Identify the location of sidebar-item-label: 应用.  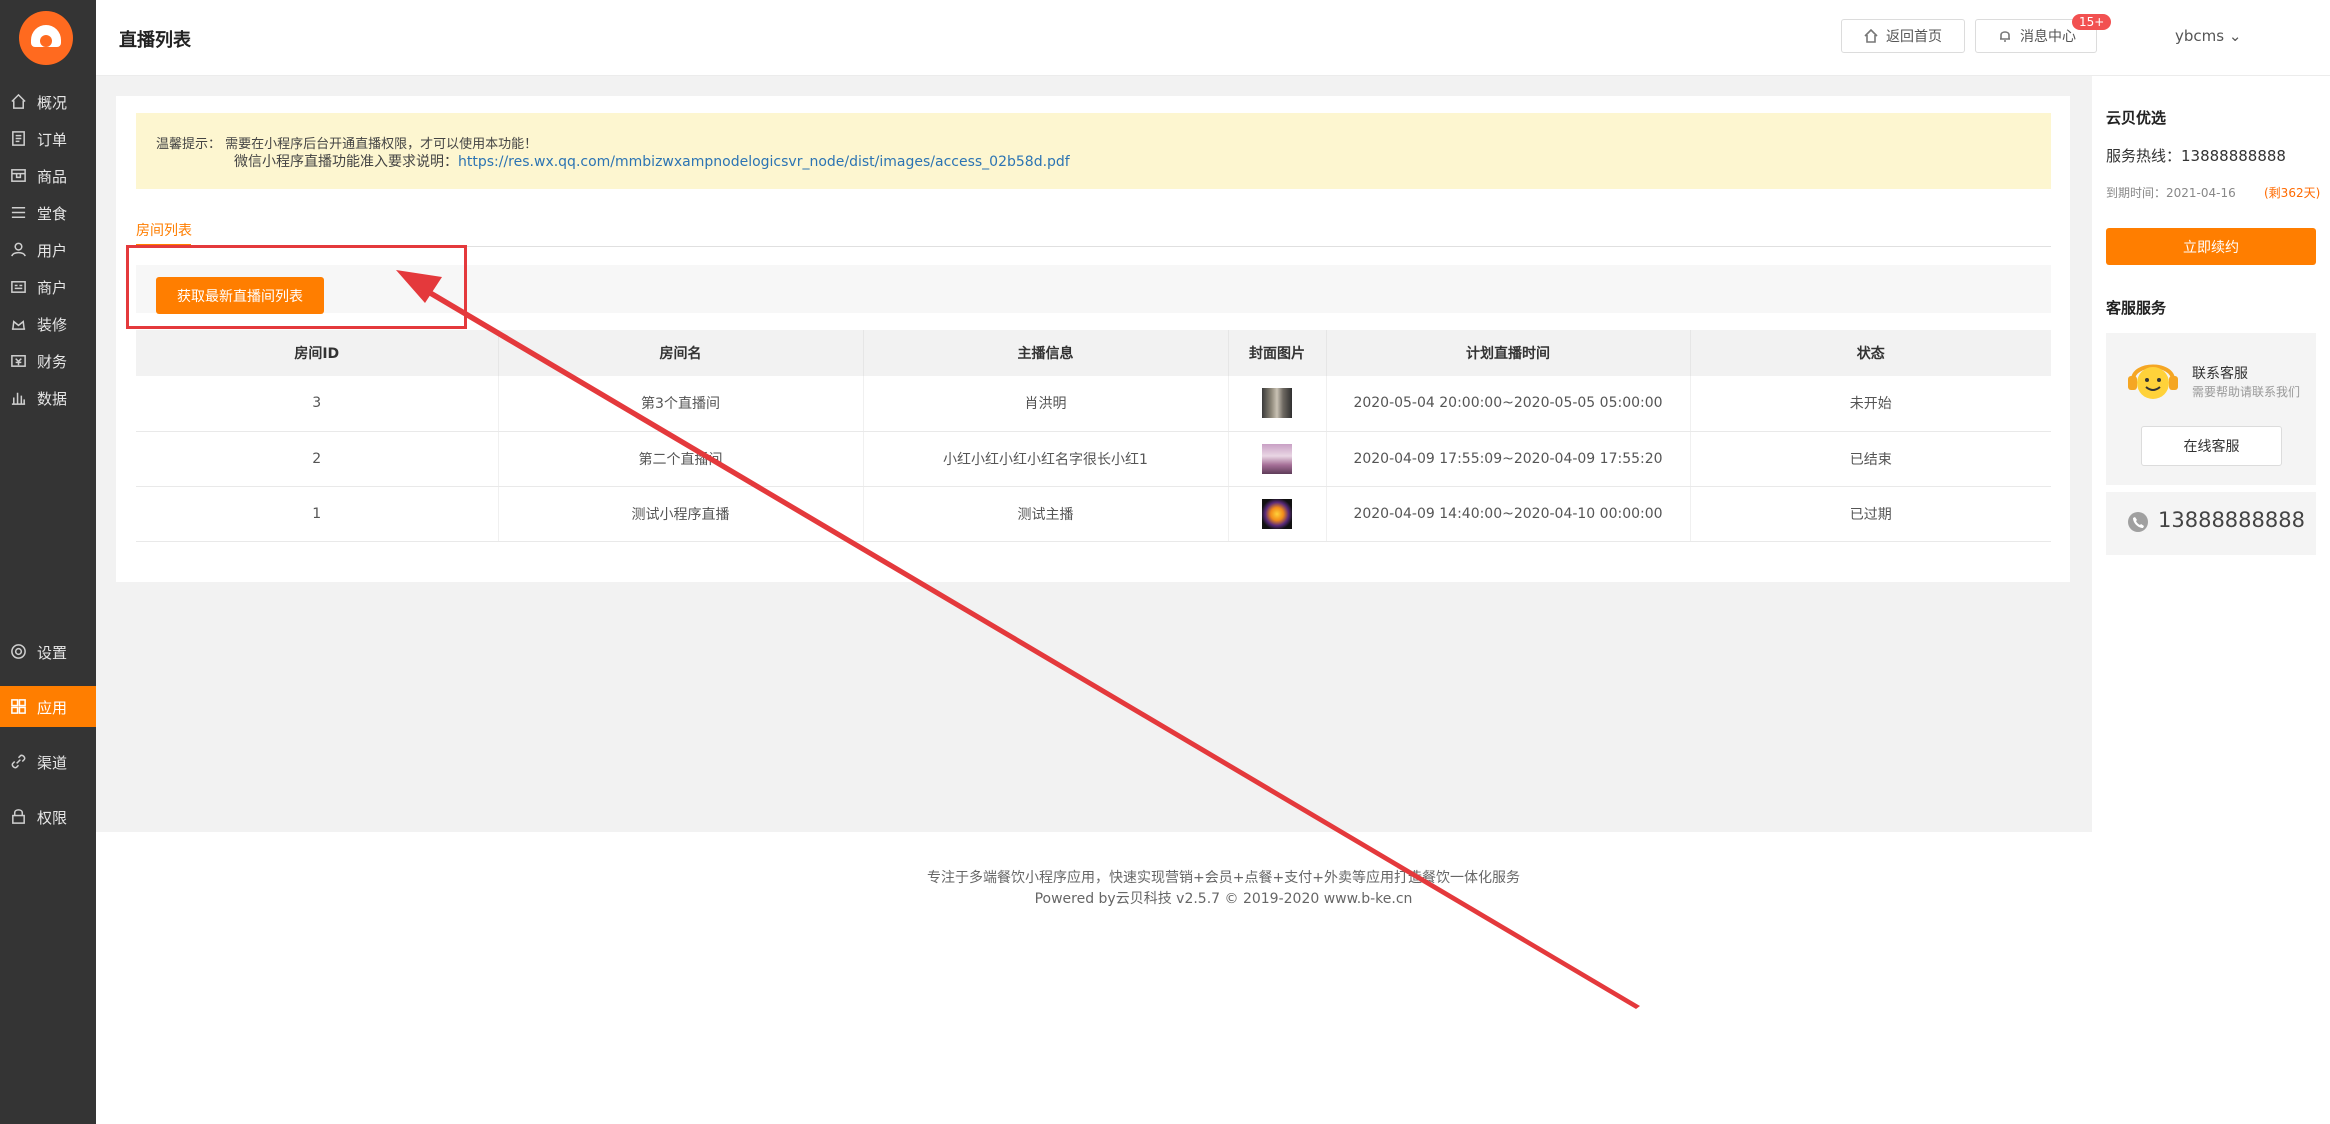
(52, 708).